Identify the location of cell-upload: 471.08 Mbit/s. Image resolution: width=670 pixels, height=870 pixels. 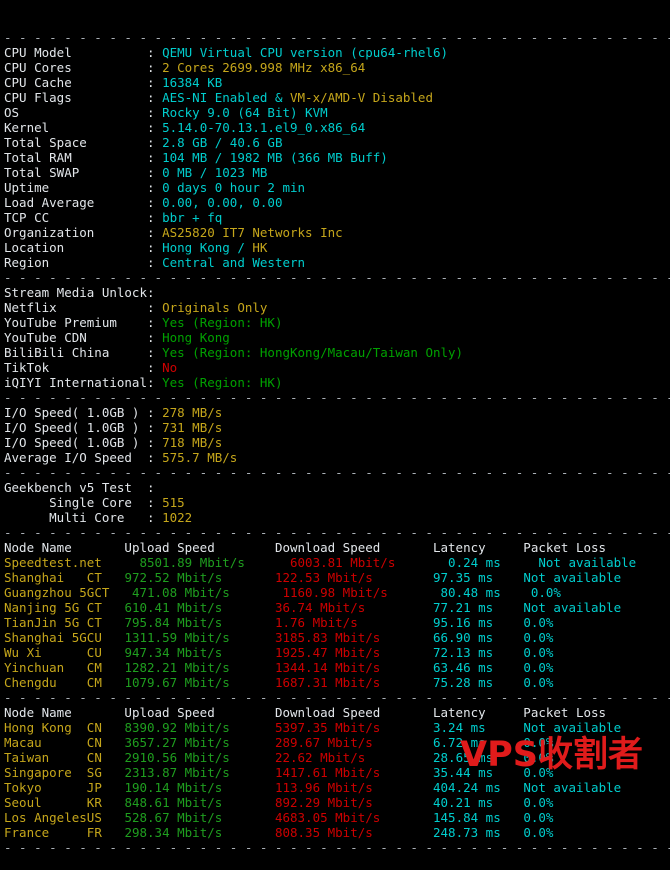
(207, 592).